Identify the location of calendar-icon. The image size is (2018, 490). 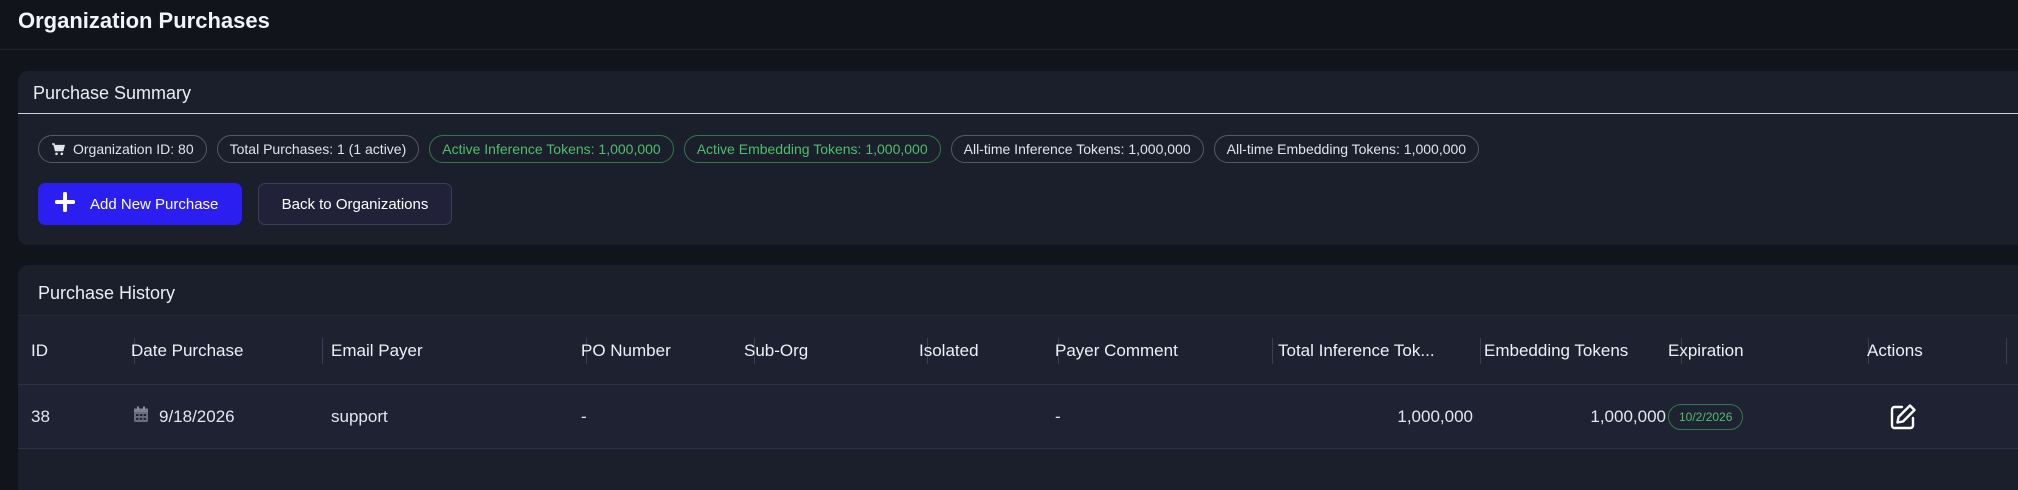
(141, 417).